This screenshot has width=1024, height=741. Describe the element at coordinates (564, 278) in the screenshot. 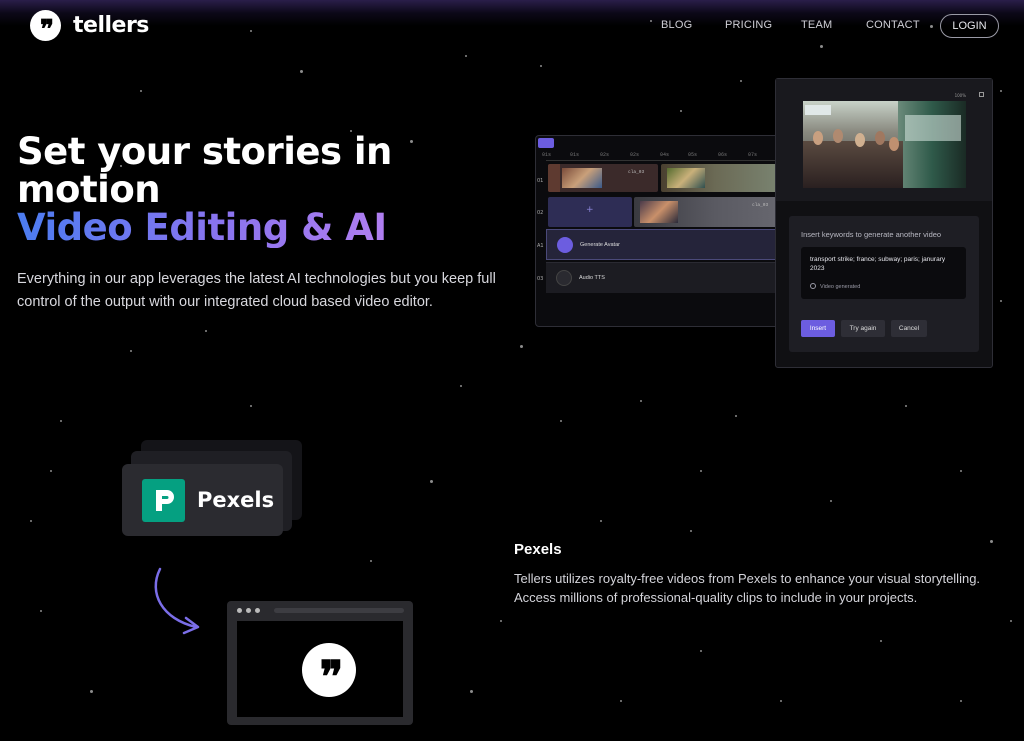

I see `audio-icon` at that location.